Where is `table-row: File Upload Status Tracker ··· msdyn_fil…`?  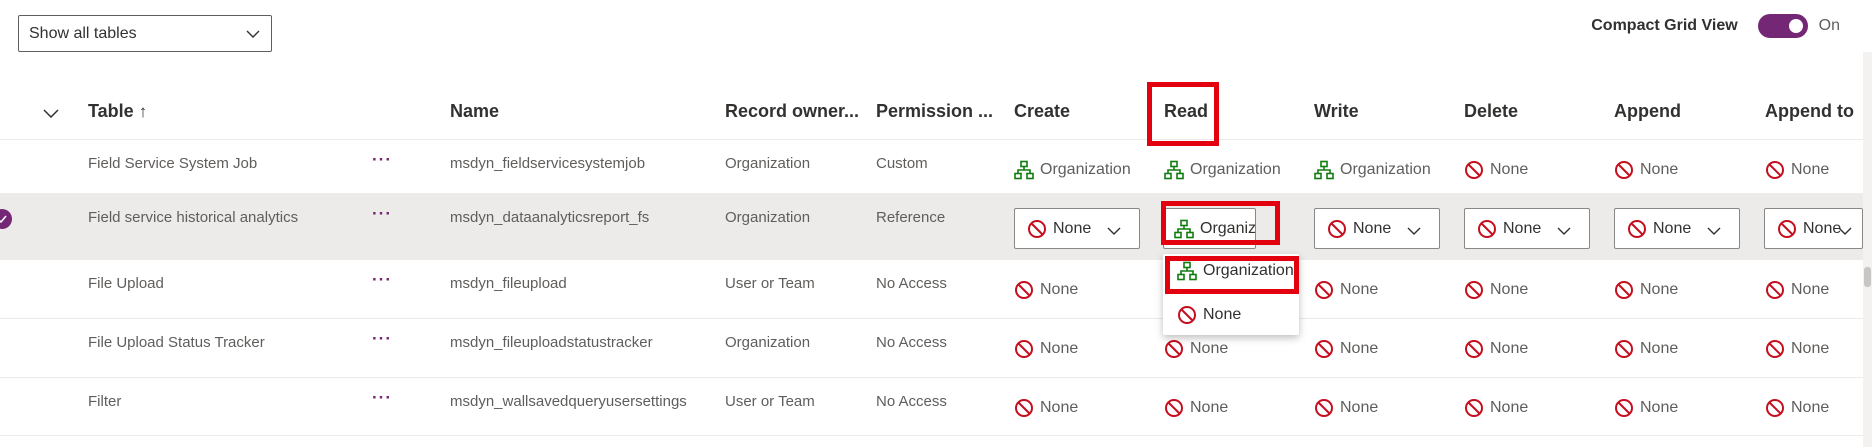 table-row: File Upload Status Tracker ··· msdyn_fil… is located at coordinates (936, 348).